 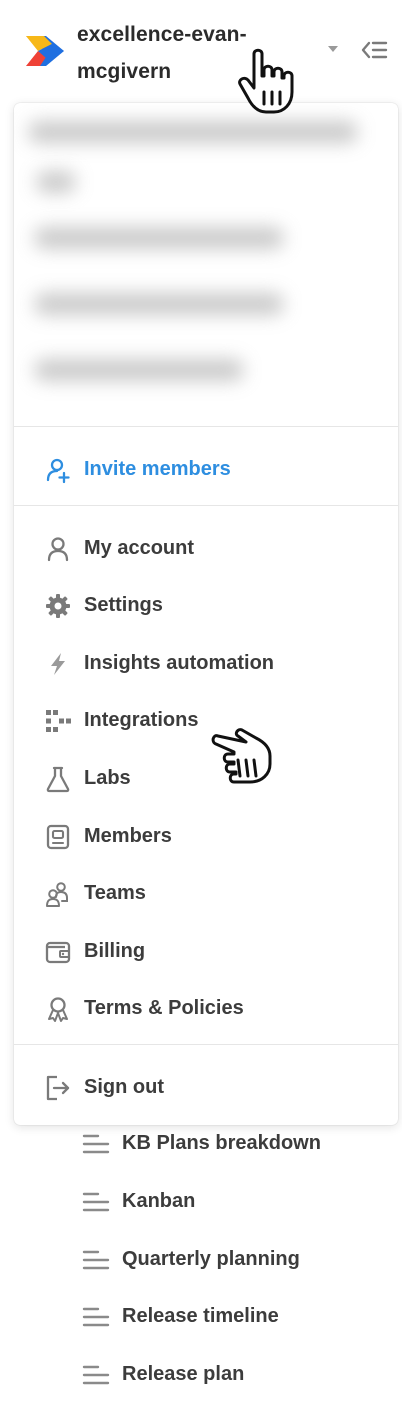 I want to click on menu-item-label: Integrations, so click(x=141, y=720).